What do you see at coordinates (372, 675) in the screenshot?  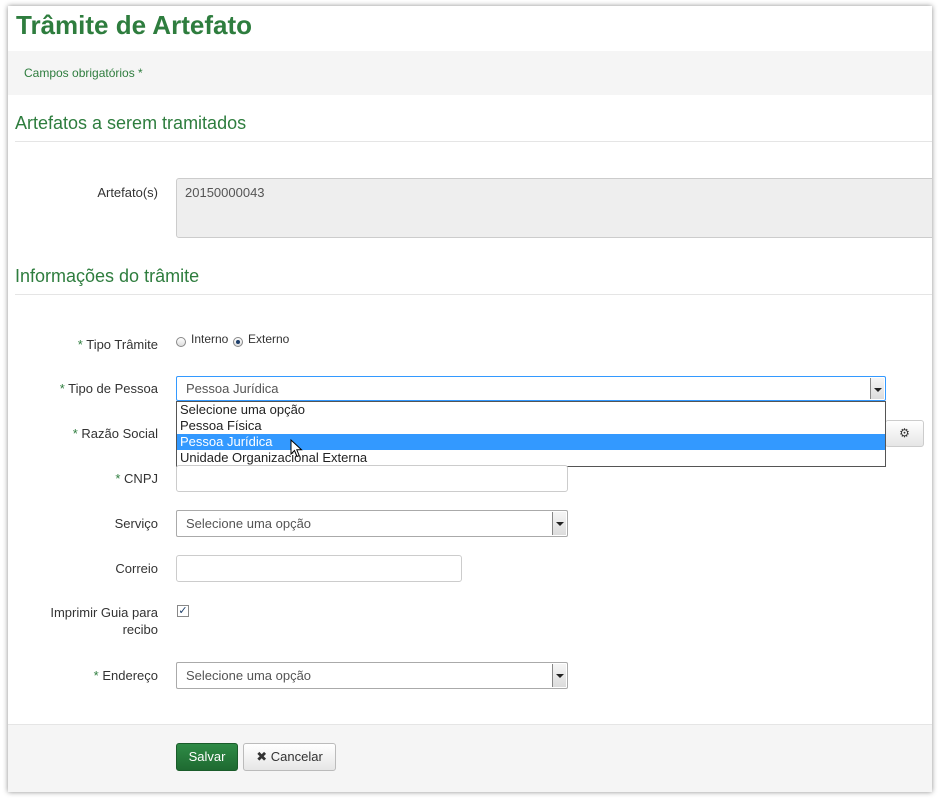 I see `endereco-select: Selecione uma opção` at bounding box center [372, 675].